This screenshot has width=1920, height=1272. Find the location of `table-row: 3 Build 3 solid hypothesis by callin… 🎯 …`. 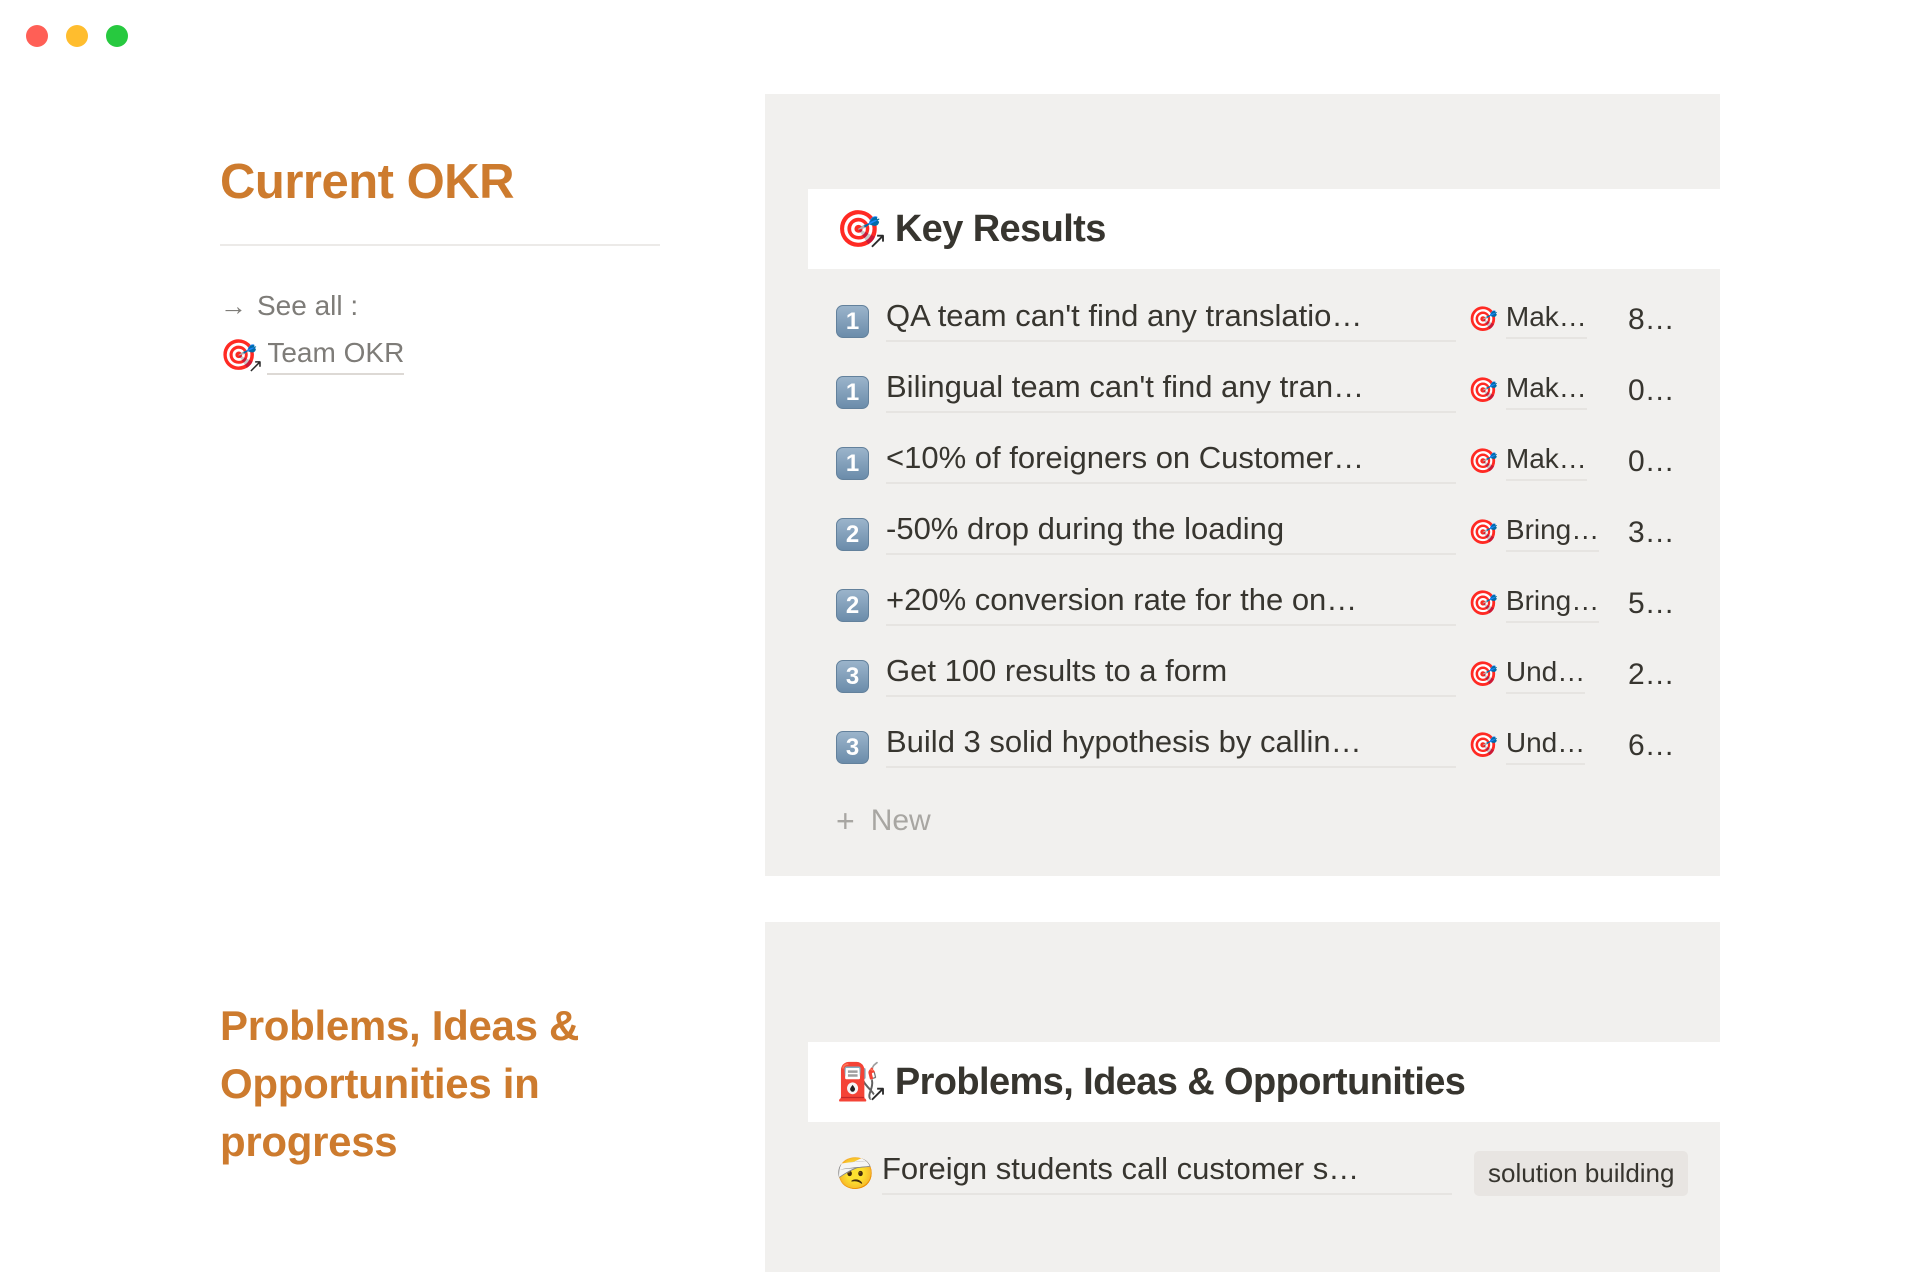

table-row: 3 Build 3 solid hypothesis by callin… 🎯 … is located at coordinates (1264, 745).